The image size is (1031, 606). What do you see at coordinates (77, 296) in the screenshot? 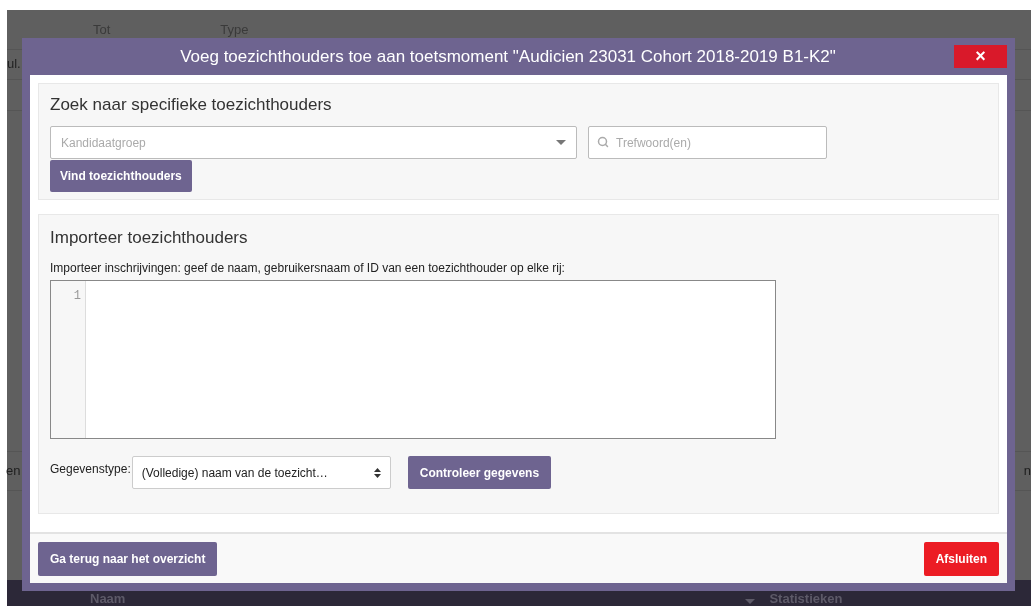
I see `line-number: 1` at bounding box center [77, 296].